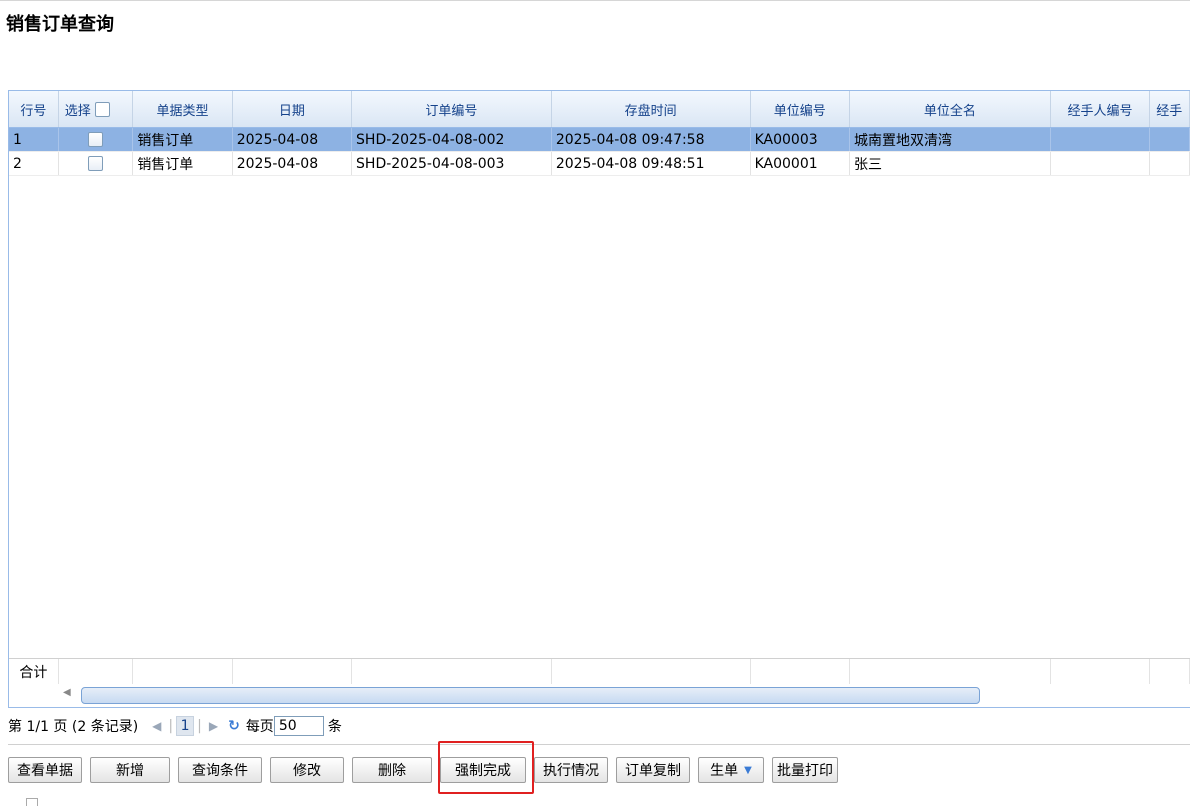  Describe the element at coordinates (156, 726) in the screenshot. I see `prev-page-icon: ◀` at that location.